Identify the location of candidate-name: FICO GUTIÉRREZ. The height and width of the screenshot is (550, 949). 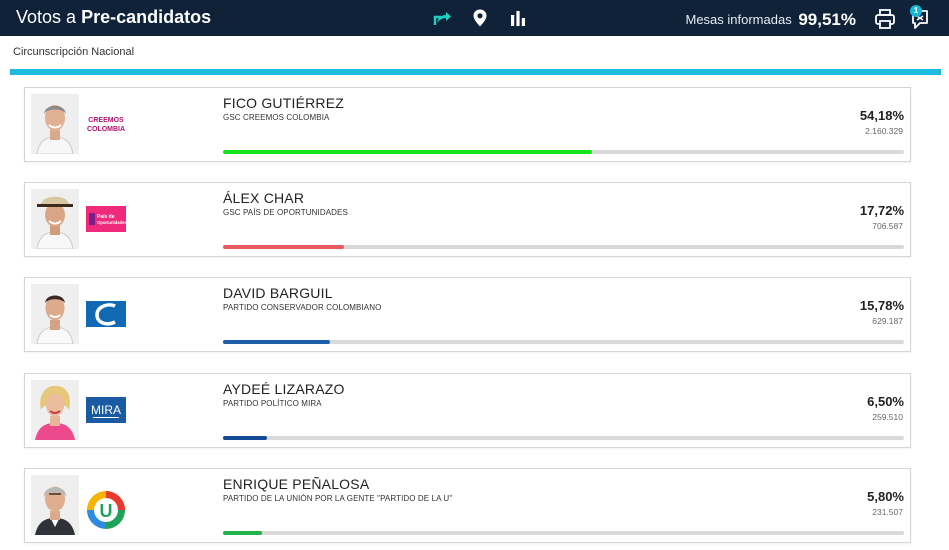
(284, 103).